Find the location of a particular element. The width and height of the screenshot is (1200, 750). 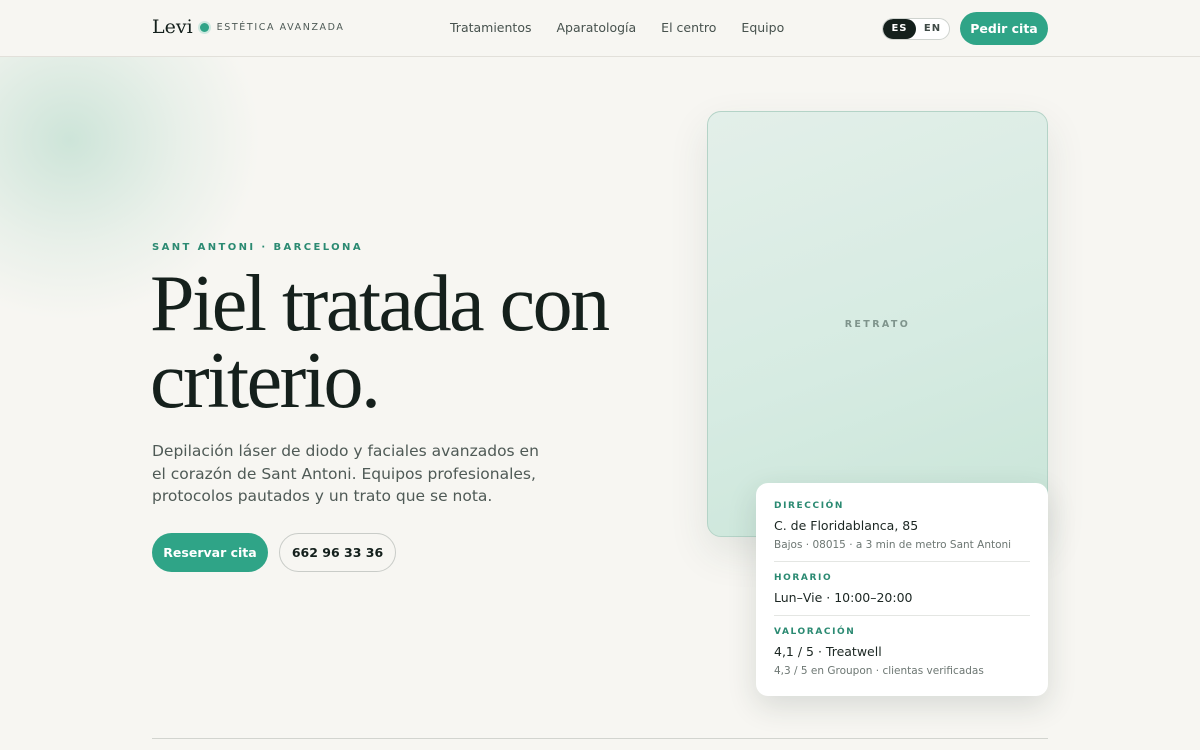

address-label: DIRECCIÓN is located at coordinates (809, 506).